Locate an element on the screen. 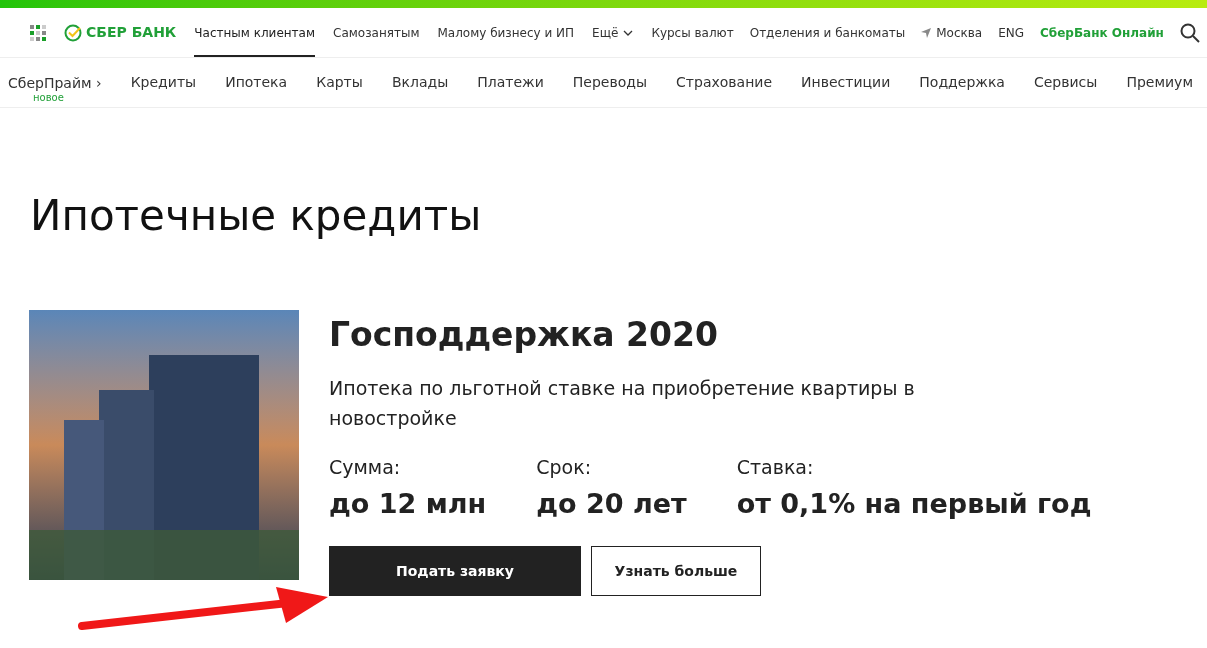  nav-tab: Самозанятым is located at coordinates (376, 32).